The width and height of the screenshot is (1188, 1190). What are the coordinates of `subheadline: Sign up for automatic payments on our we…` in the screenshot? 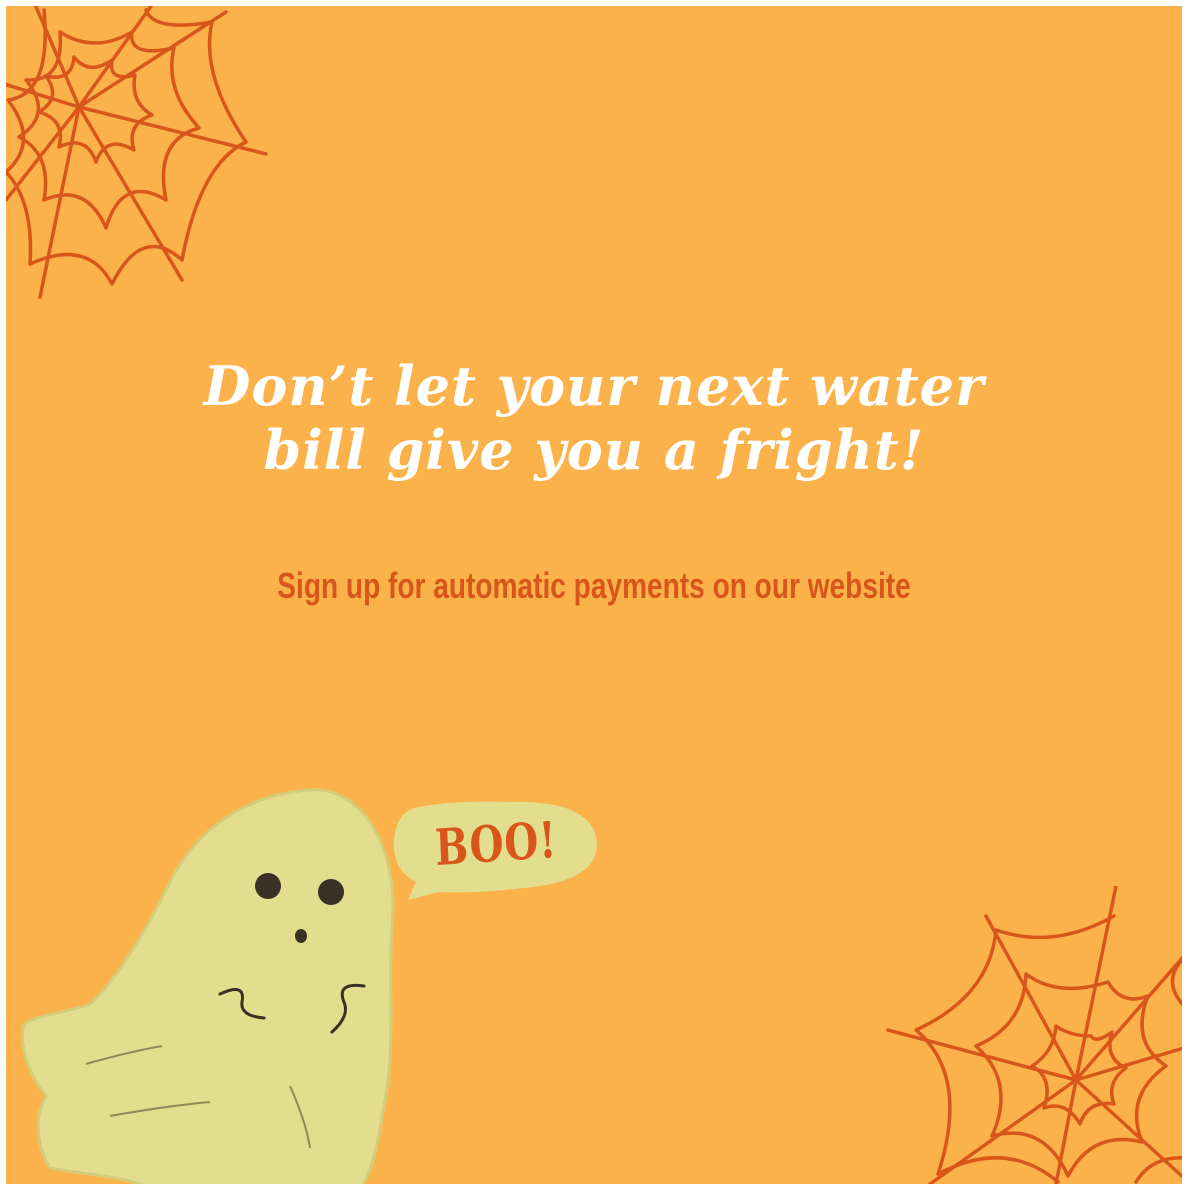 It's located at (594, 585).